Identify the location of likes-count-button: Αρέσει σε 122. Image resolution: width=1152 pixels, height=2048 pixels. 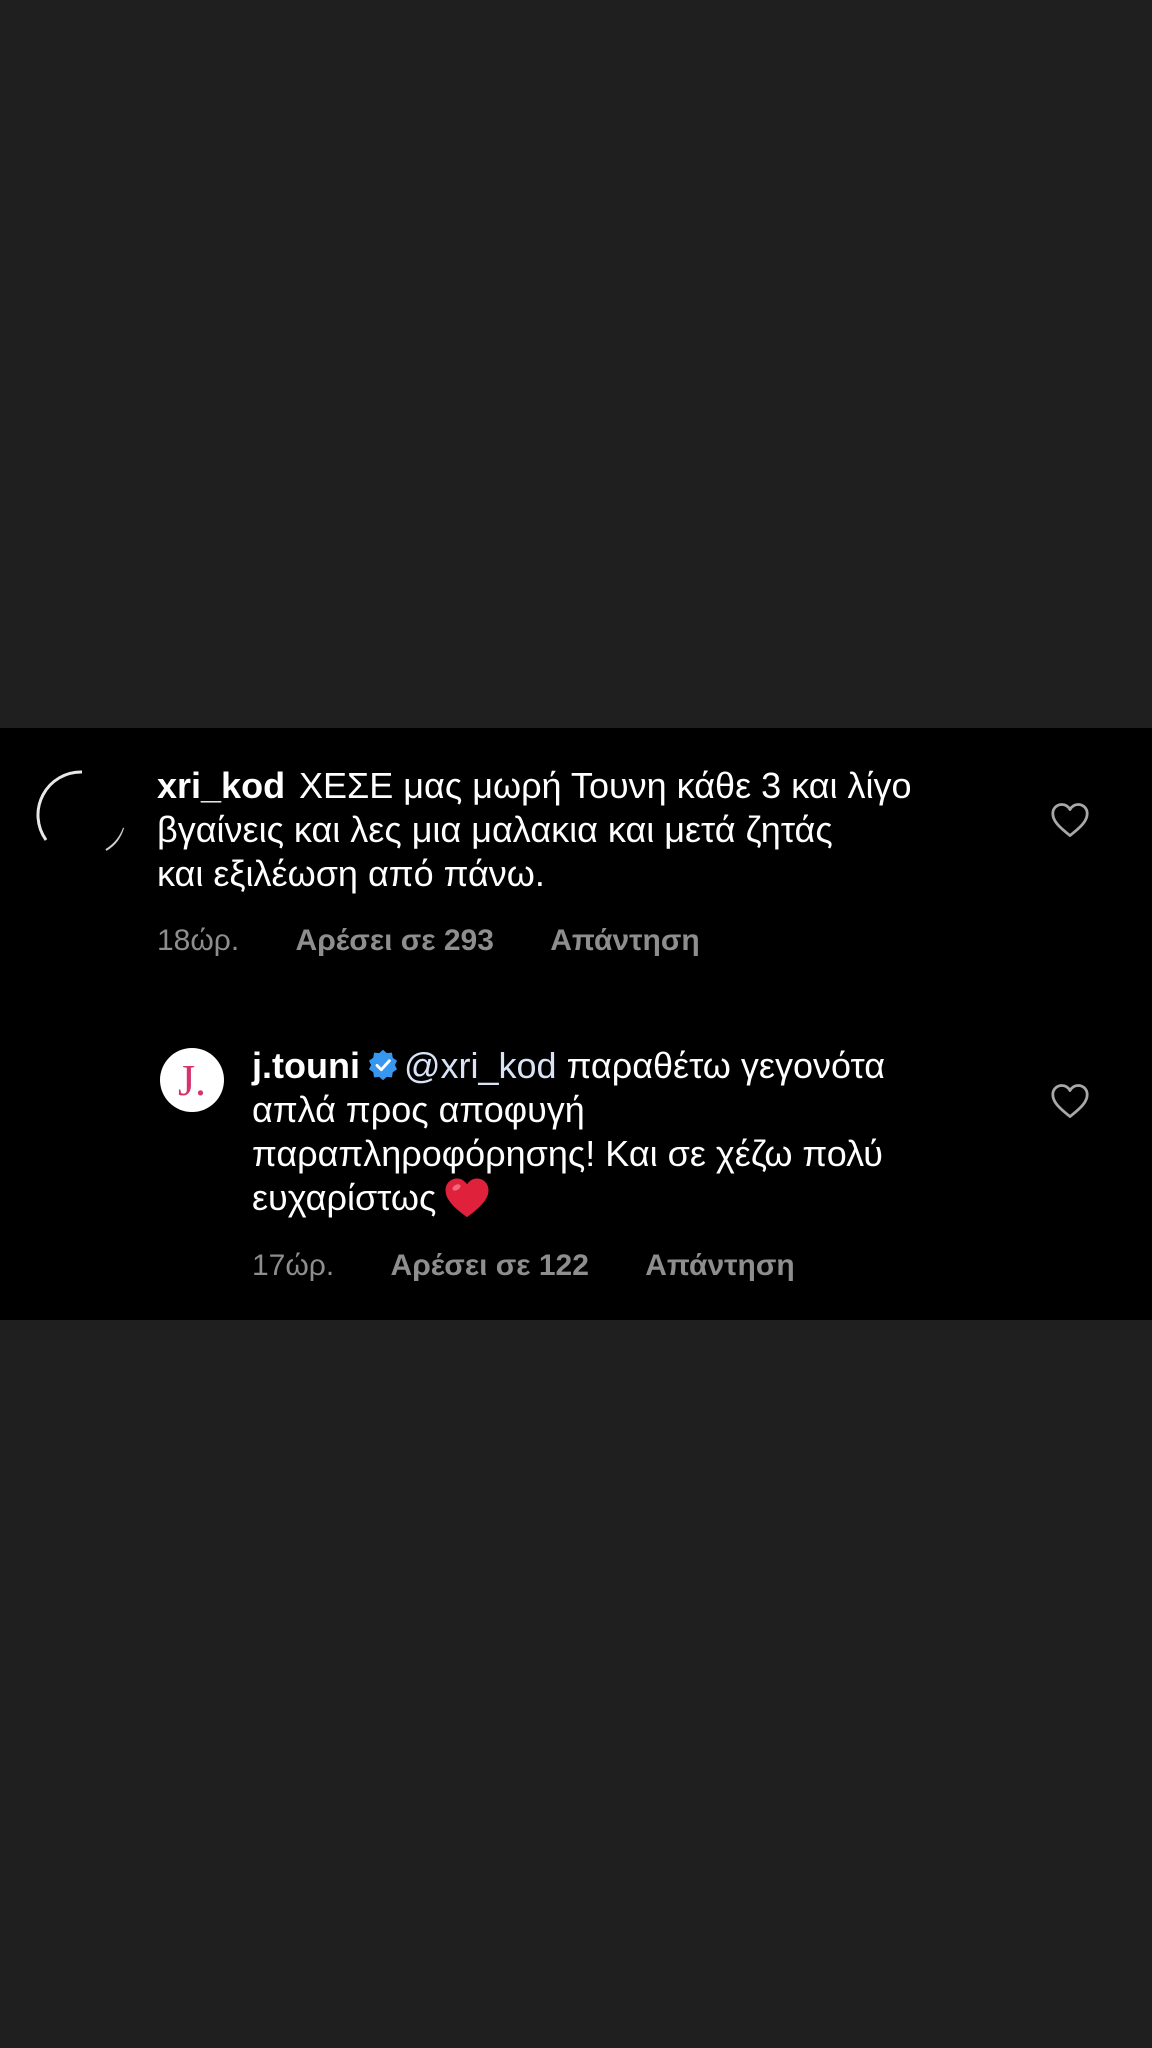
(490, 1266).